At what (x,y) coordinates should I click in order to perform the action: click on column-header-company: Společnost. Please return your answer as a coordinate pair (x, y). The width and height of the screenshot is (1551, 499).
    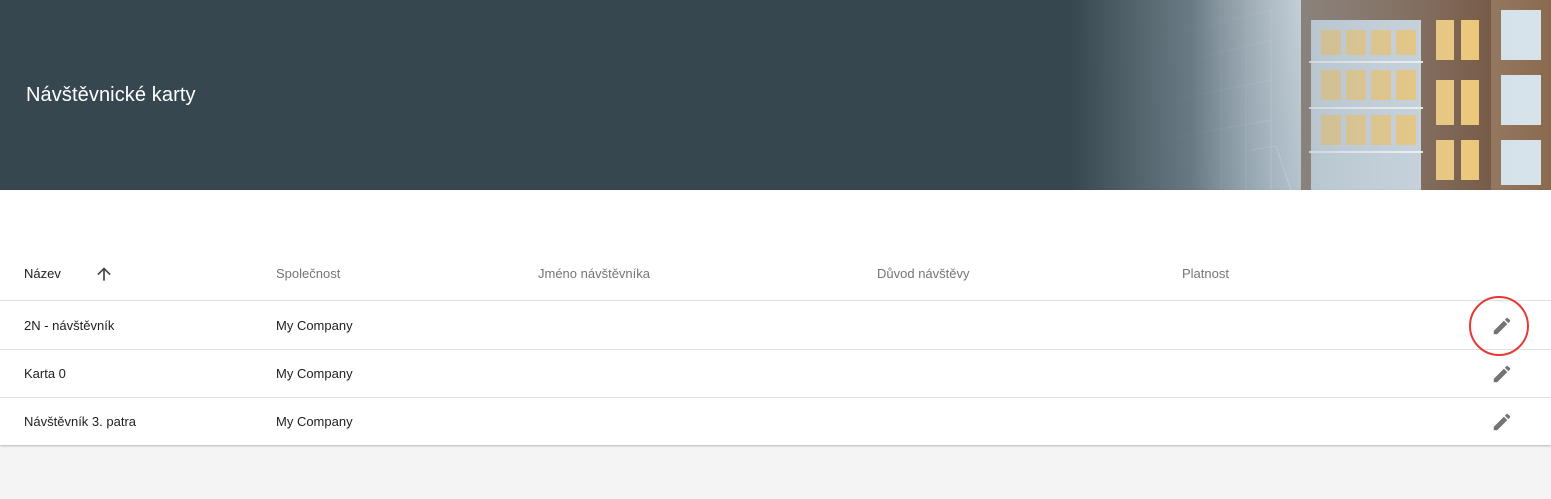
    Looking at the image, I should click on (308, 274).